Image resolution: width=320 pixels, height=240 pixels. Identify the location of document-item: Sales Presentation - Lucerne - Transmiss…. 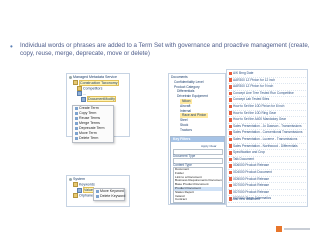
(267, 140).